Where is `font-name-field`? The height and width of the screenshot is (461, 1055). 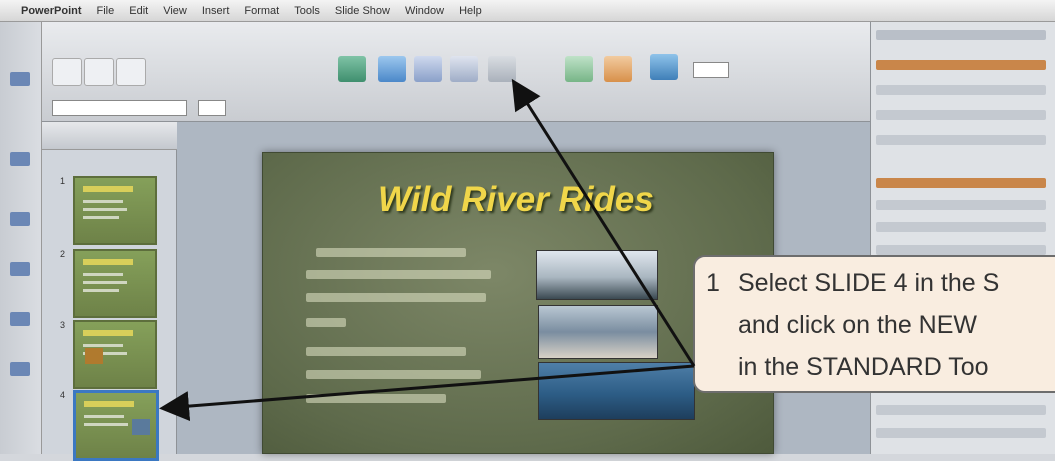
font-name-field is located at coordinates (119, 108).